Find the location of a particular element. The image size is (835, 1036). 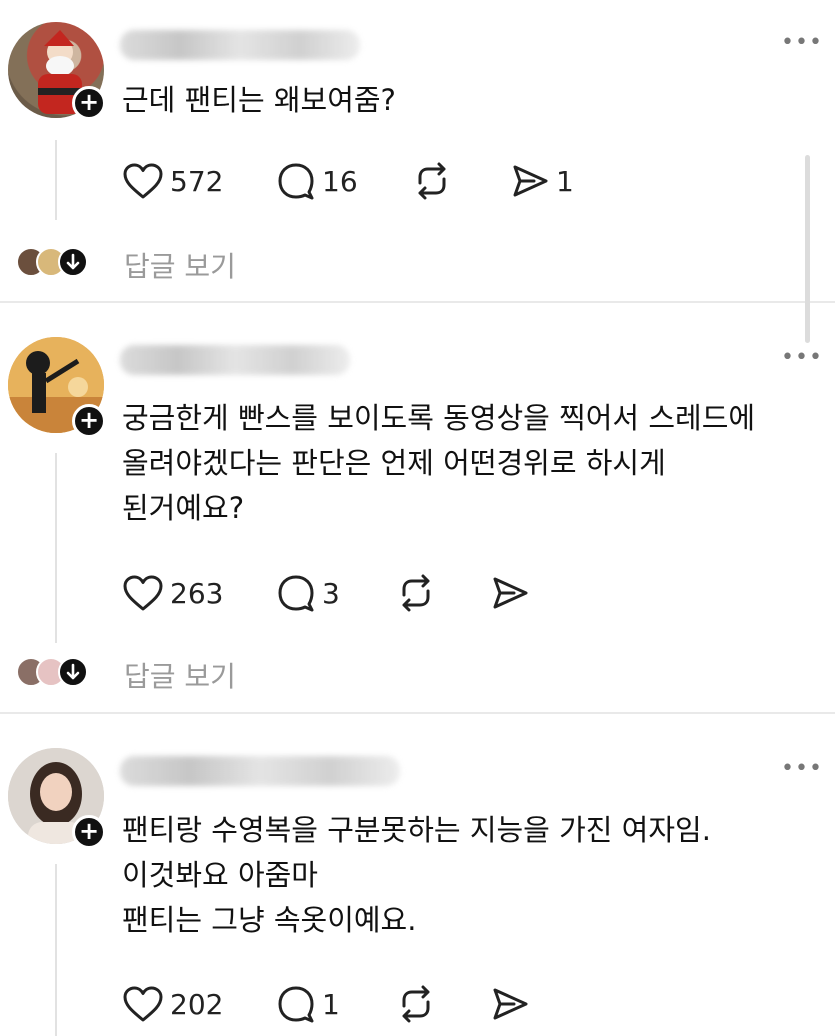

like-button: 202 is located at coordinates (172, 1004).